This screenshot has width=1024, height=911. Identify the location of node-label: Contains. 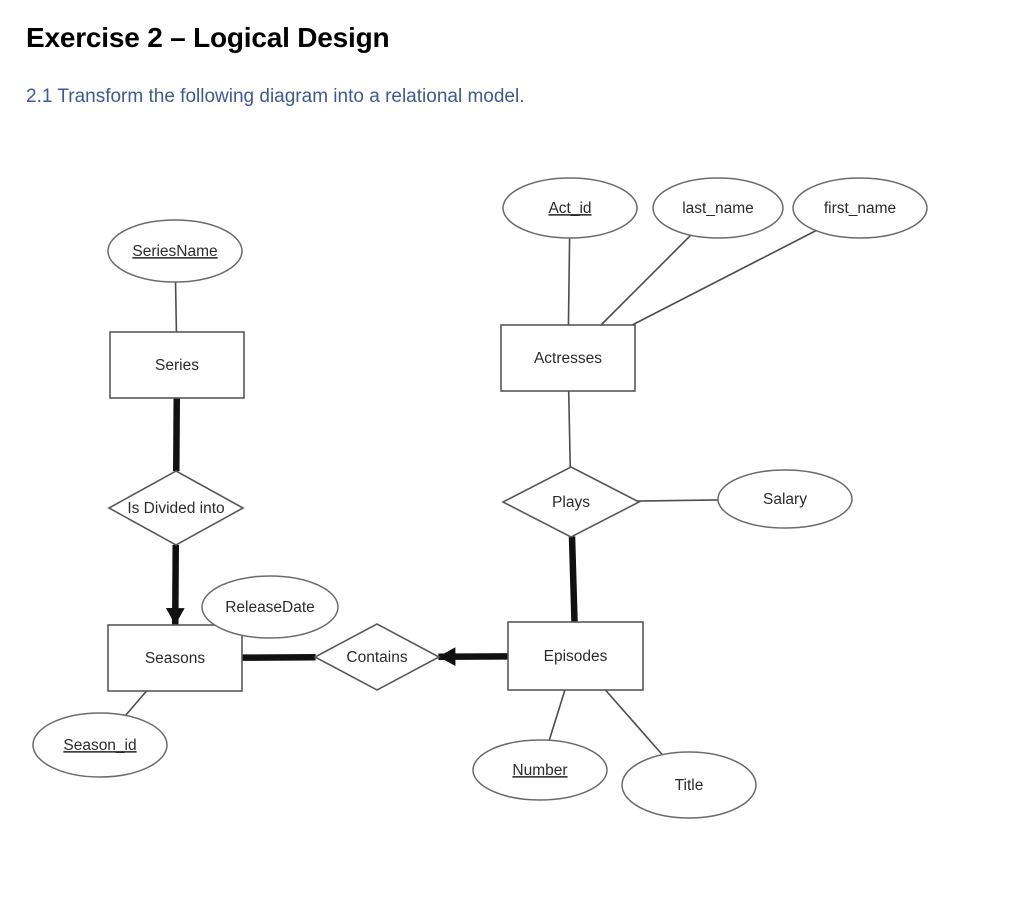
(376, 657).